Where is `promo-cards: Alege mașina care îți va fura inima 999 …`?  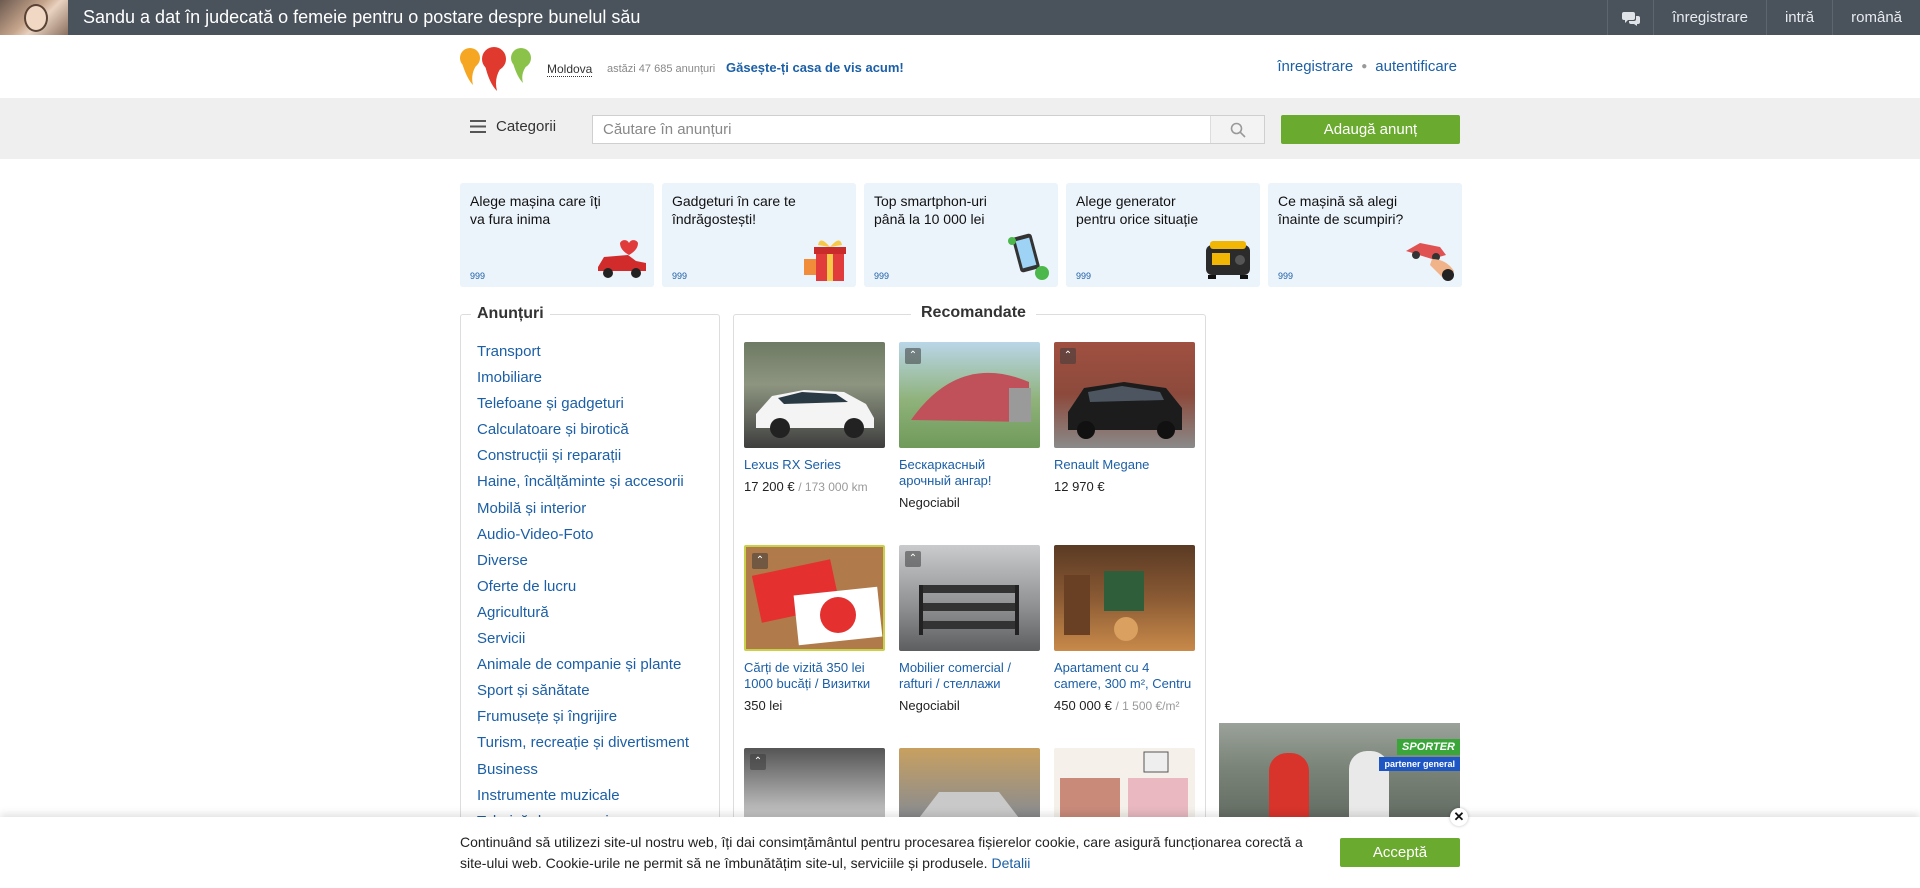
promo-cards: Alege mașina care îți va fura inima 999 … is located at coordinates (961, 235).